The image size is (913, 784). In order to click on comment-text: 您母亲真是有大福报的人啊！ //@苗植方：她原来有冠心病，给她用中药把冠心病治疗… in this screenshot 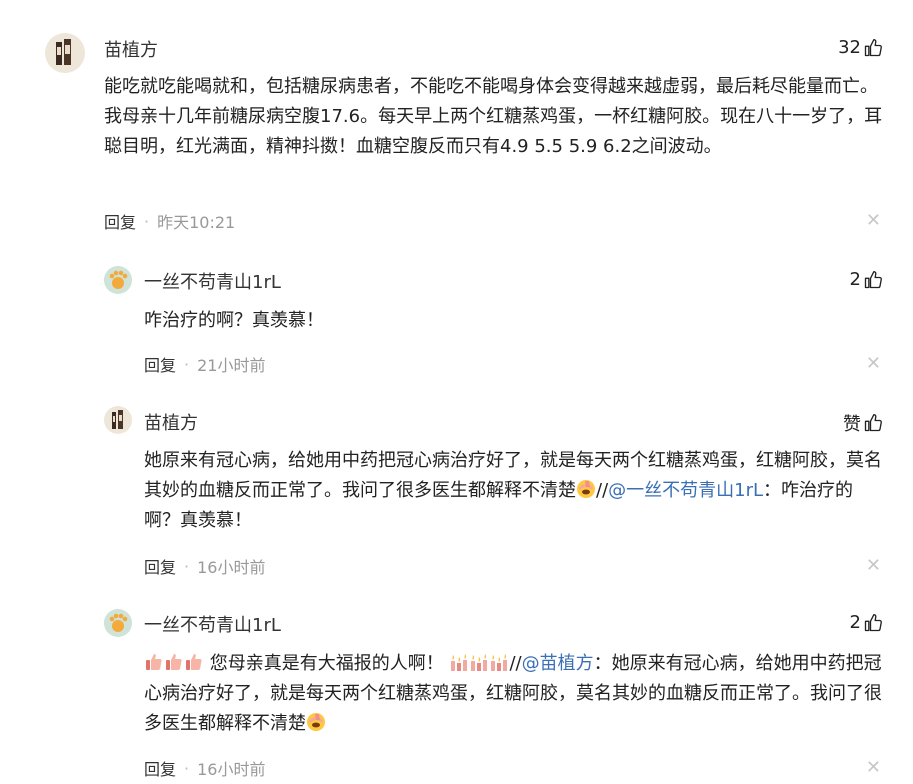, I will do `click(516, 694)`.